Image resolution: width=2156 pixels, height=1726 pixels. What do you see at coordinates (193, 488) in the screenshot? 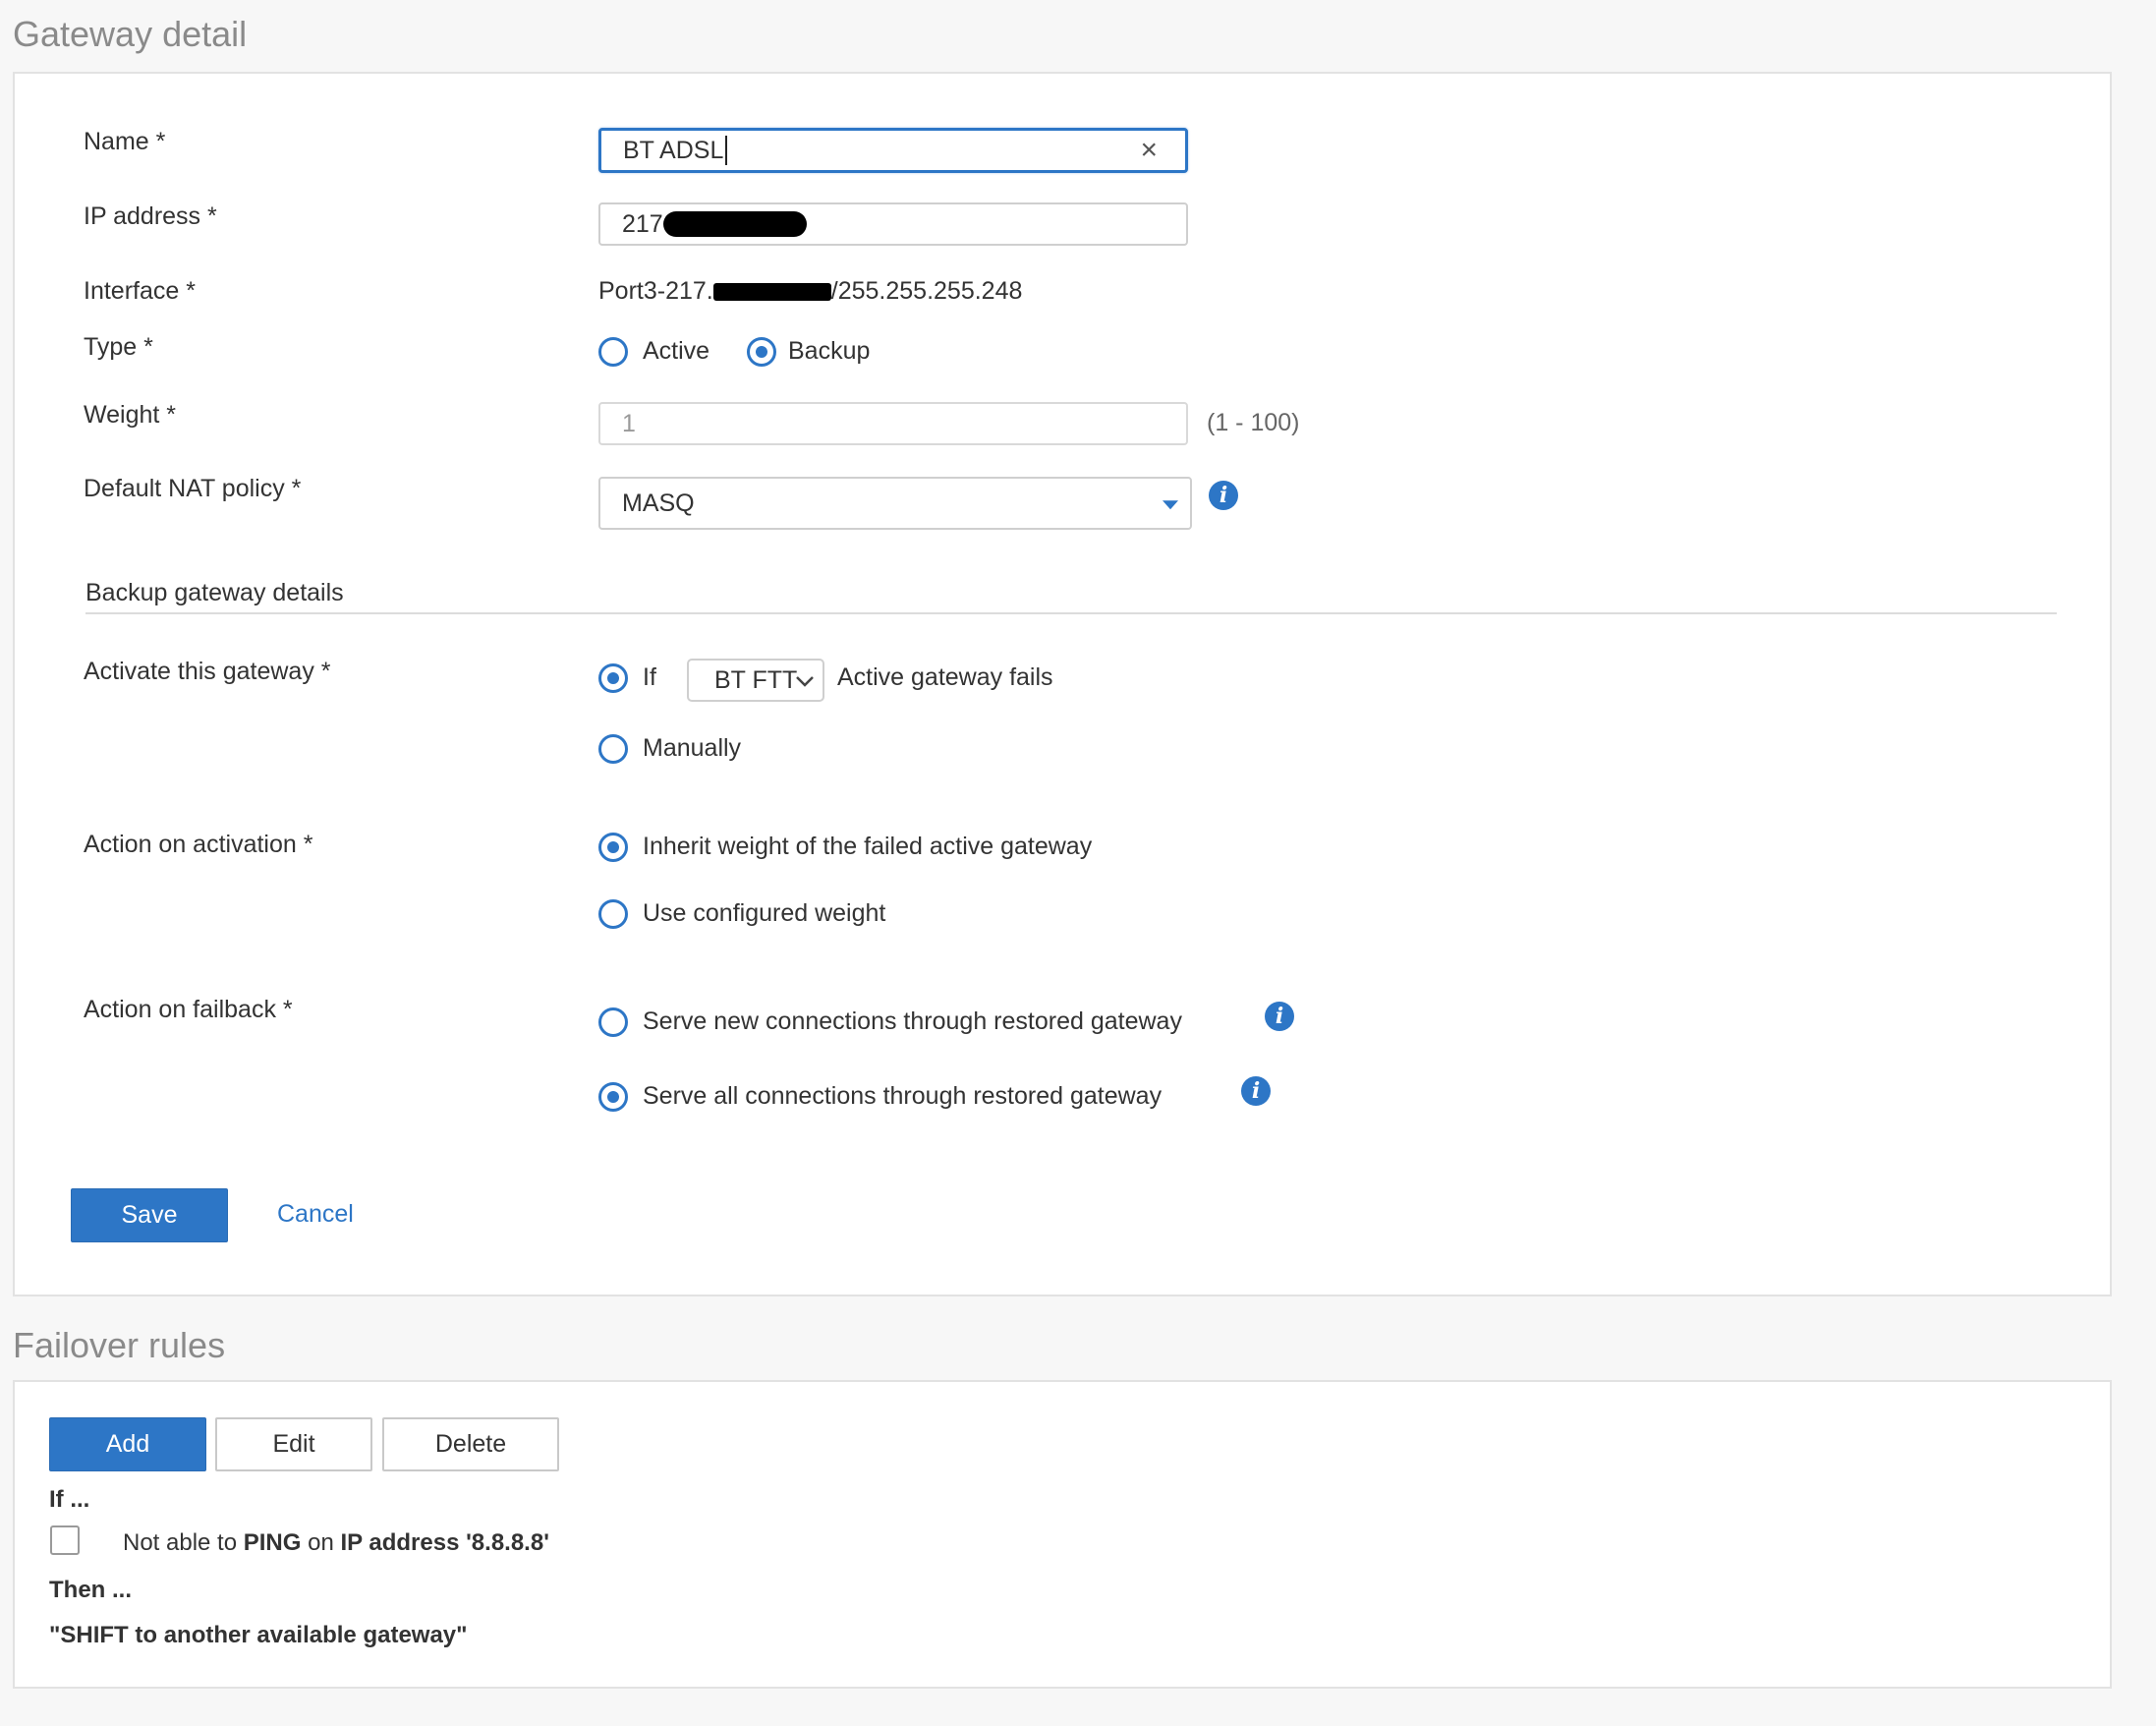
I see `nat-policy-label: Default NAT policy *` at bounding box center [193, 488].